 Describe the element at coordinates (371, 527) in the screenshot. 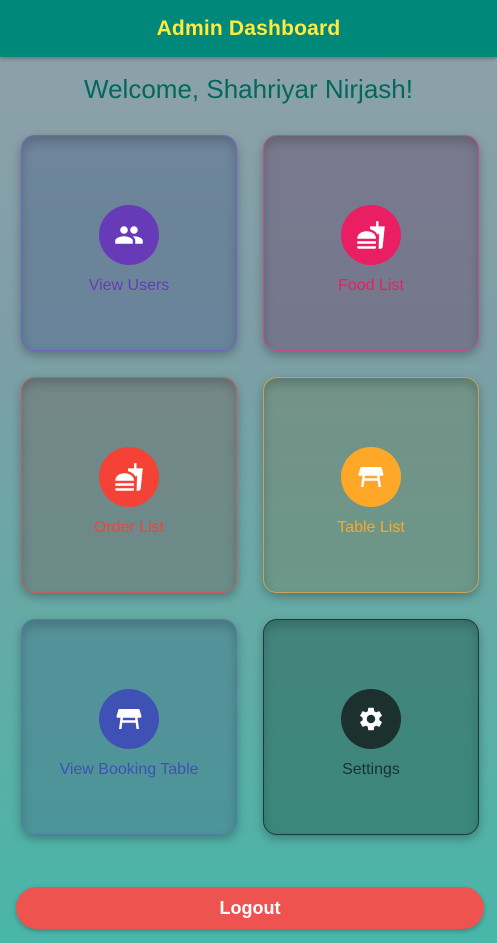

I see `table-list-label: Table List` at that location.